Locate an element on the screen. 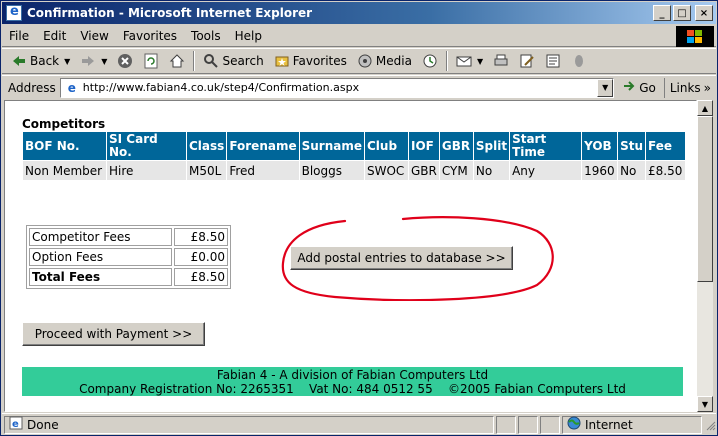 The width and height of the screenshot is (718, 436). menu-tools: Tools is located at coordinates (206, 36).